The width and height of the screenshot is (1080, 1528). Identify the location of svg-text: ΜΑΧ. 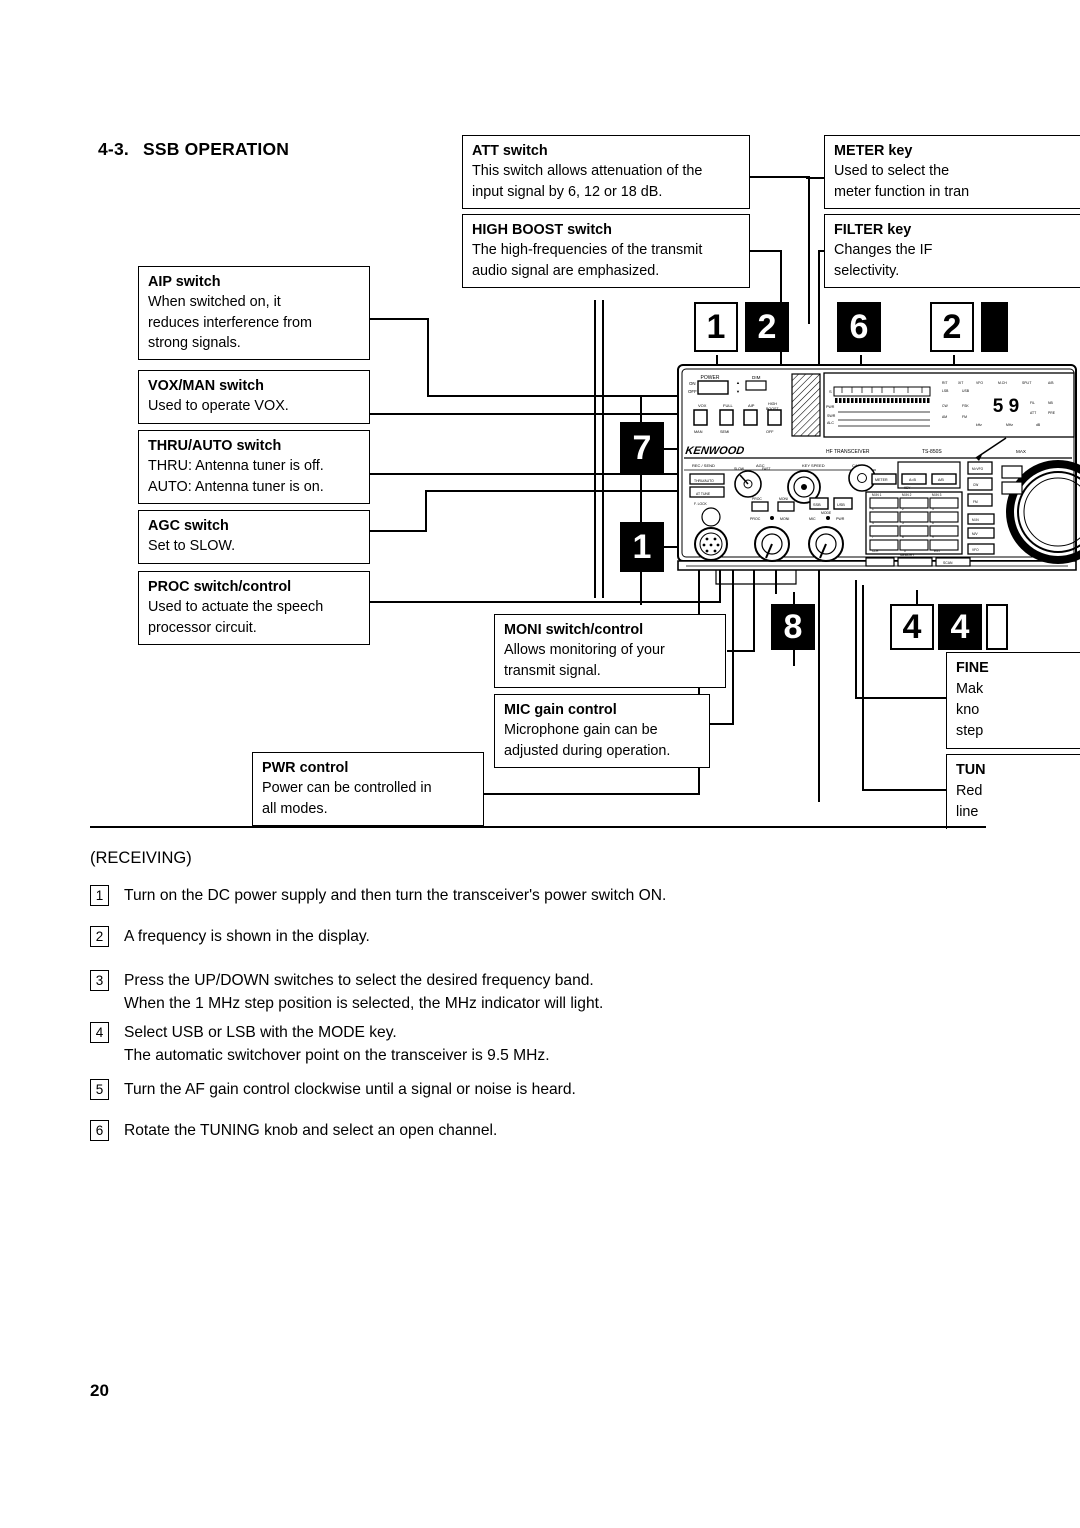
(1021, 451).